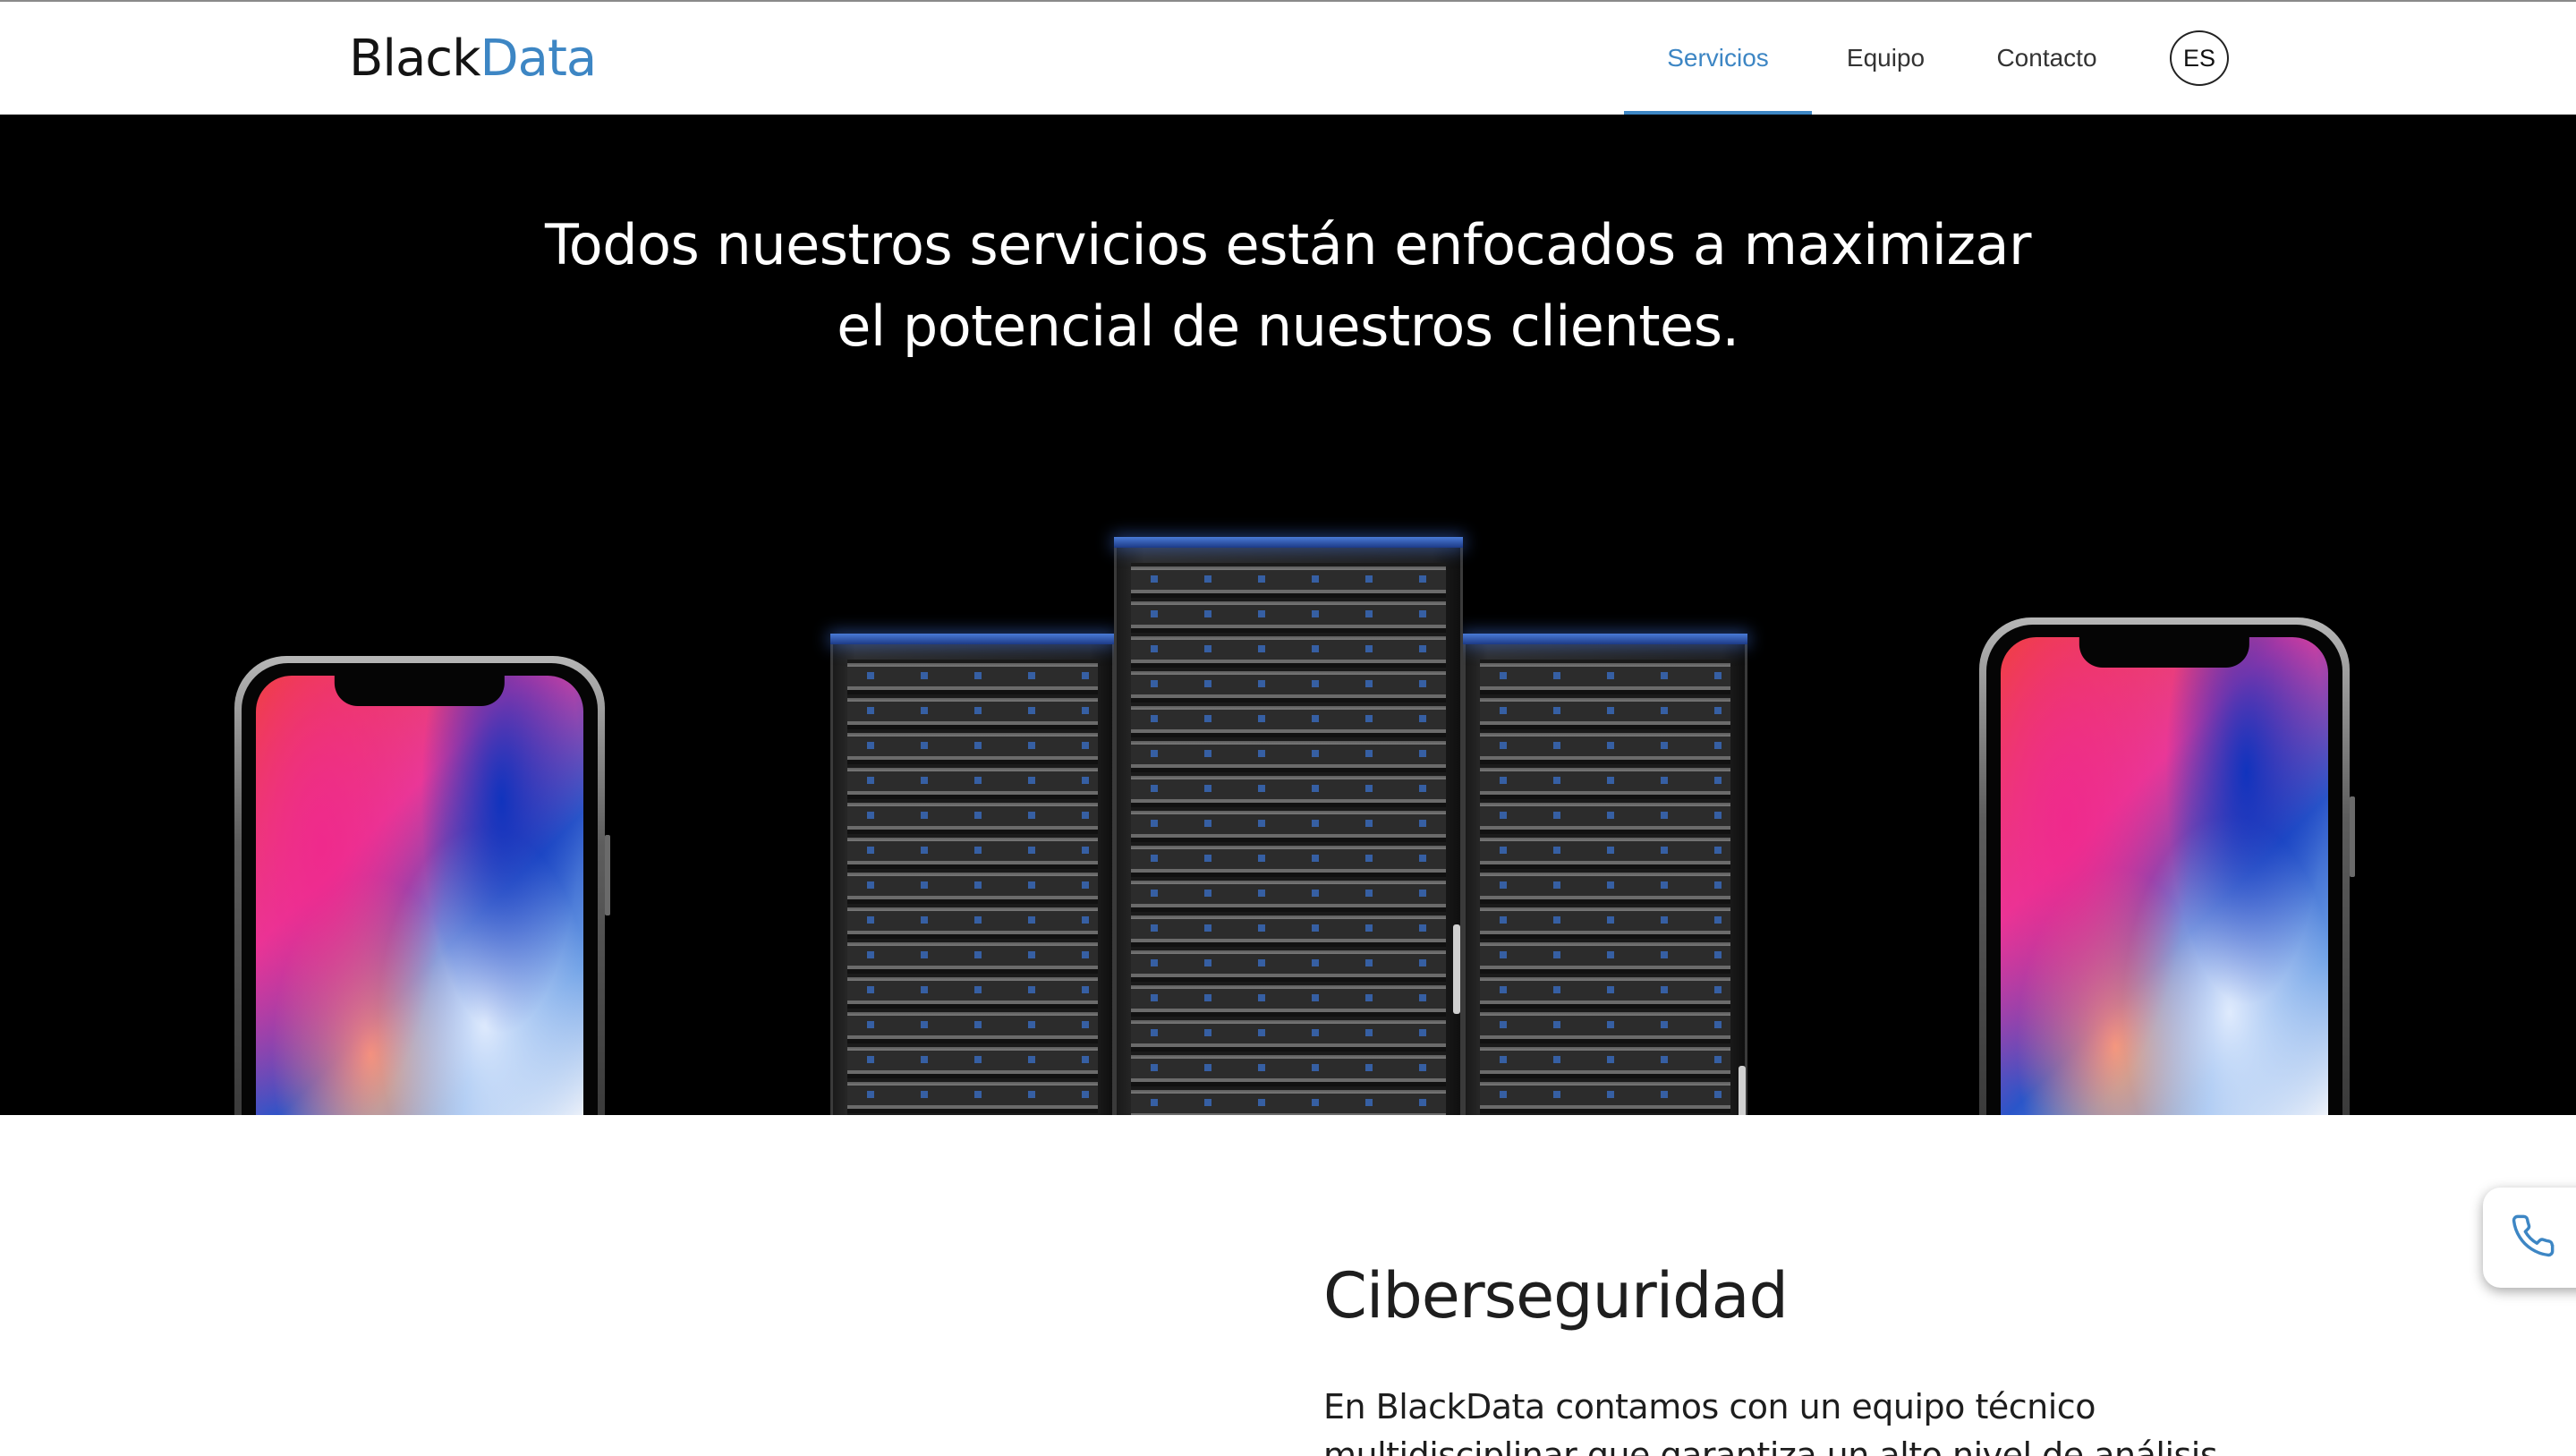 The width and height of the screenshot is (2576, 1456). I want to click on call-button, so click(2529, 1238).